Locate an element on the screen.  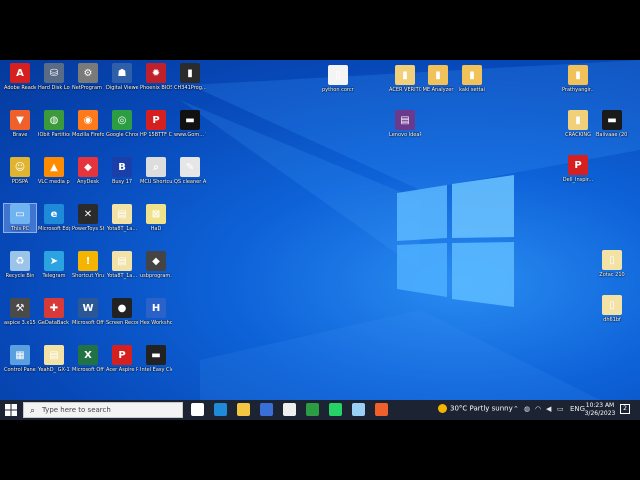
task-view-icon is located at coordinates (197, 409).